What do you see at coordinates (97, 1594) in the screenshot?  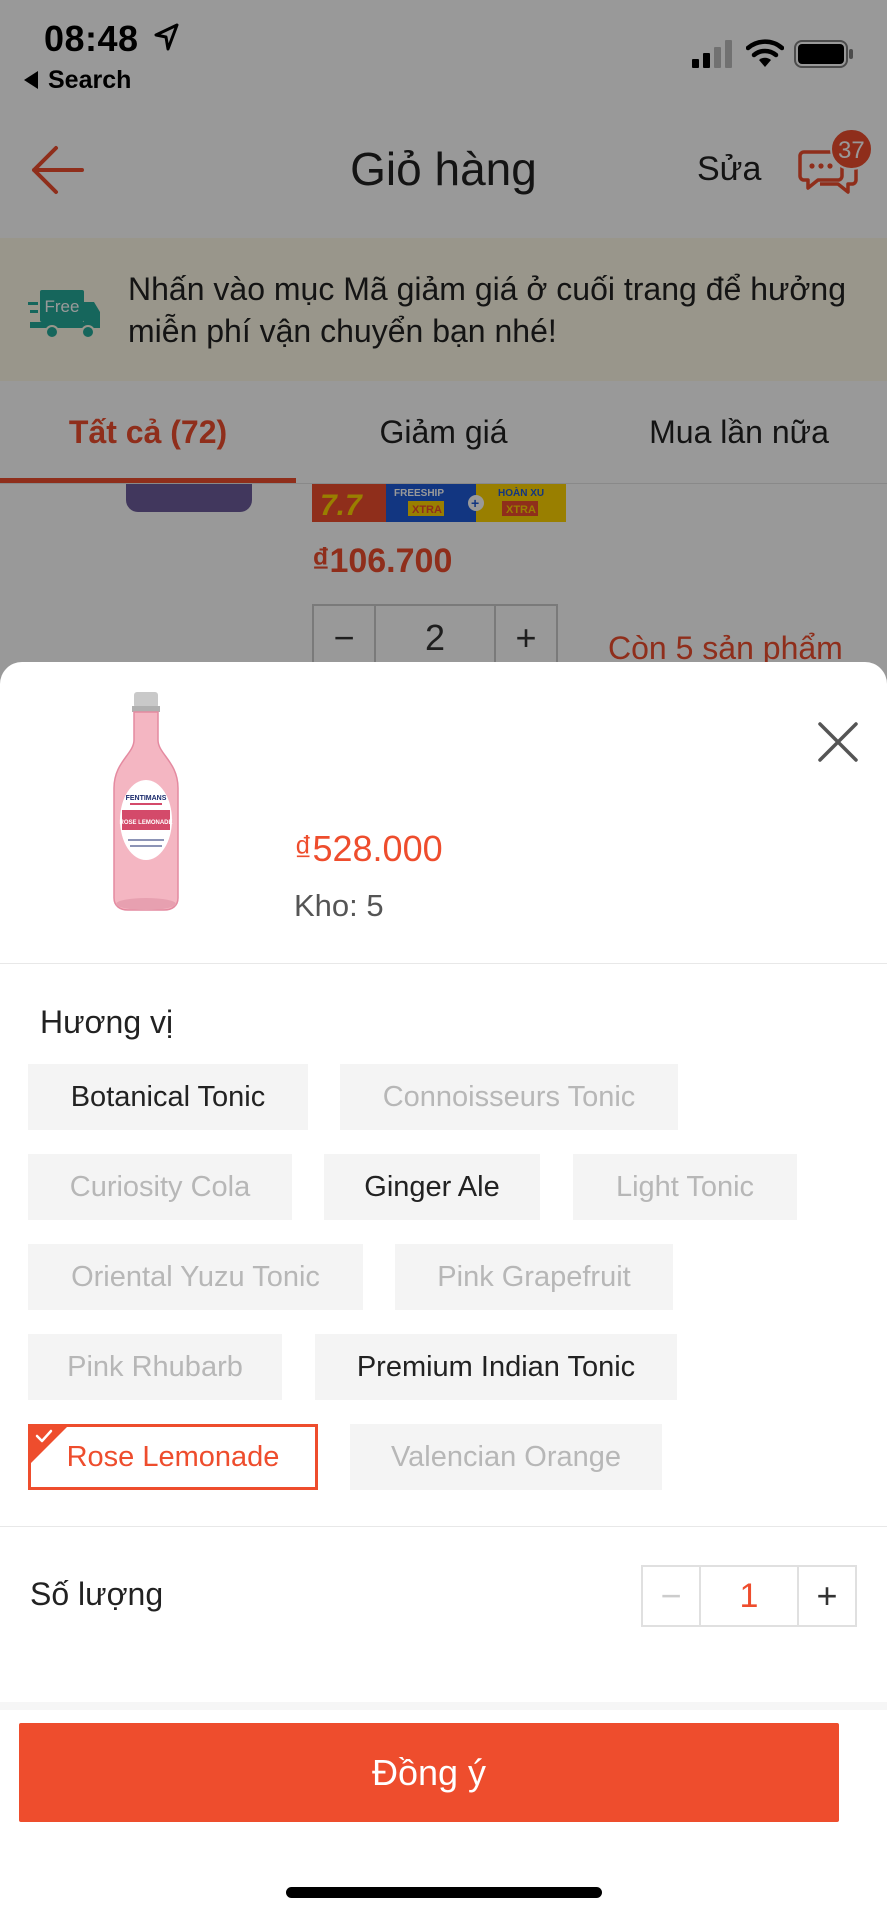 I see `quantity-label: Số lượng` at bounding box center [97, 1594].